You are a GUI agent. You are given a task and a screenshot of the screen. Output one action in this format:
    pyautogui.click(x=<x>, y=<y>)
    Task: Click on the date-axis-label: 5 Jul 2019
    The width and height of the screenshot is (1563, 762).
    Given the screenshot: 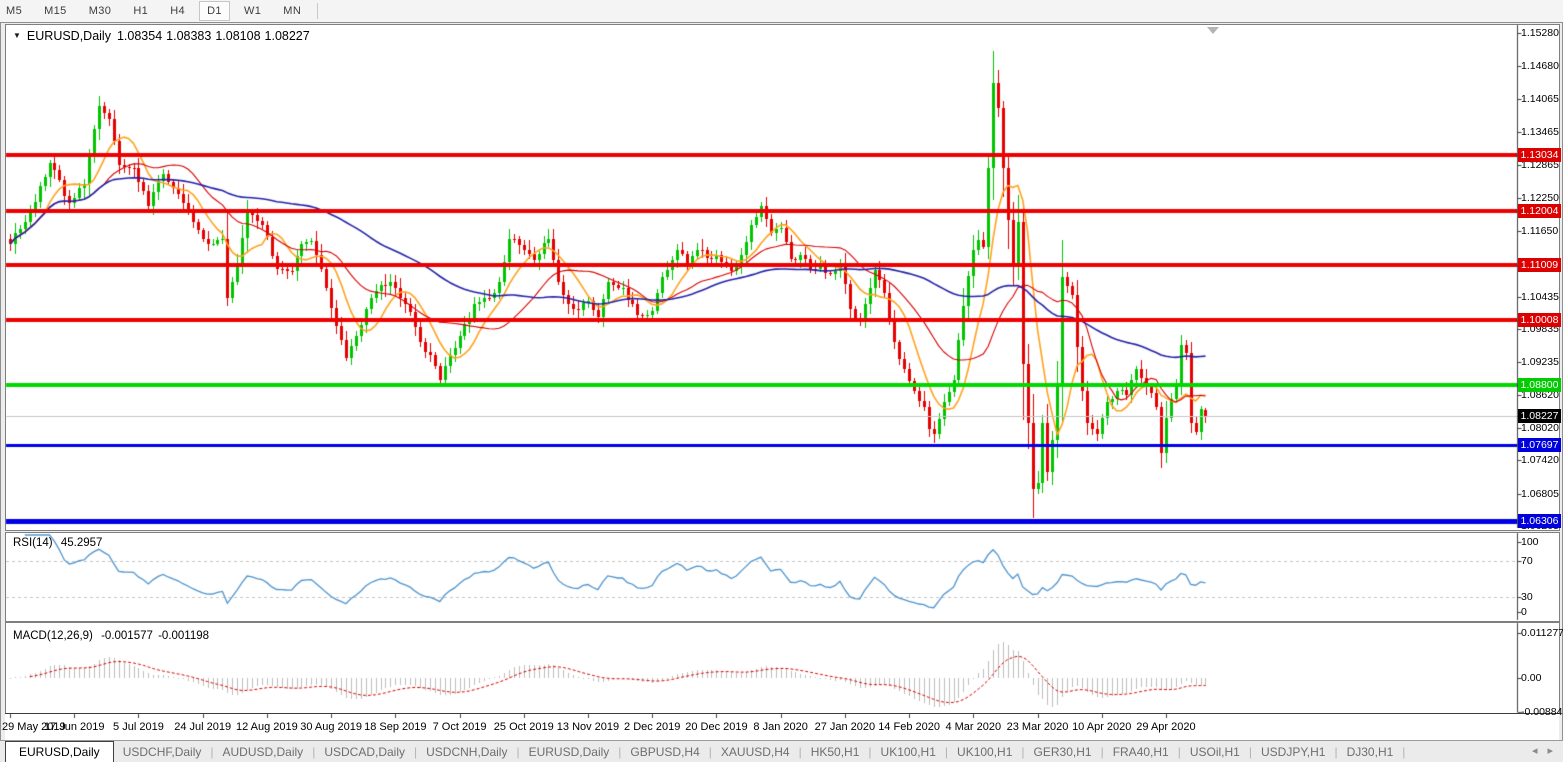 What is the action you would take?
    pyautogui.click(x=138, y=727)
    